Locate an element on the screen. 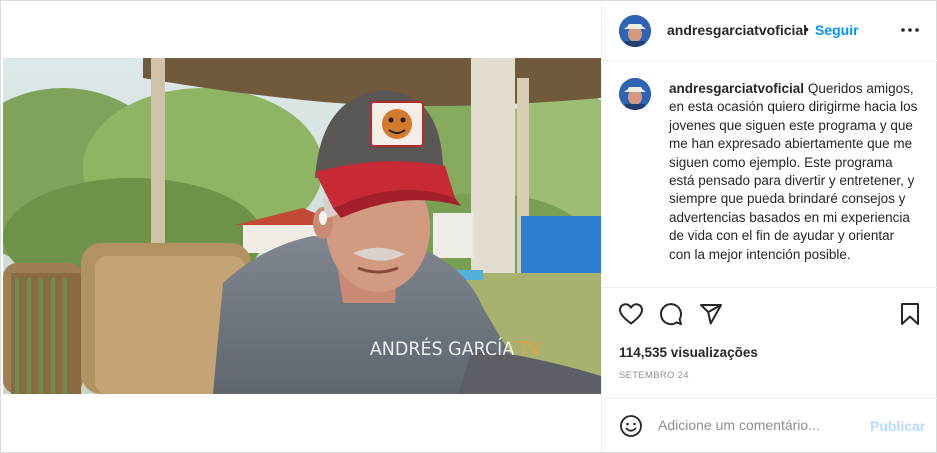 This screenshot has height=453, width=937. comment-form: Publicar is located at coordinates (769, 425).